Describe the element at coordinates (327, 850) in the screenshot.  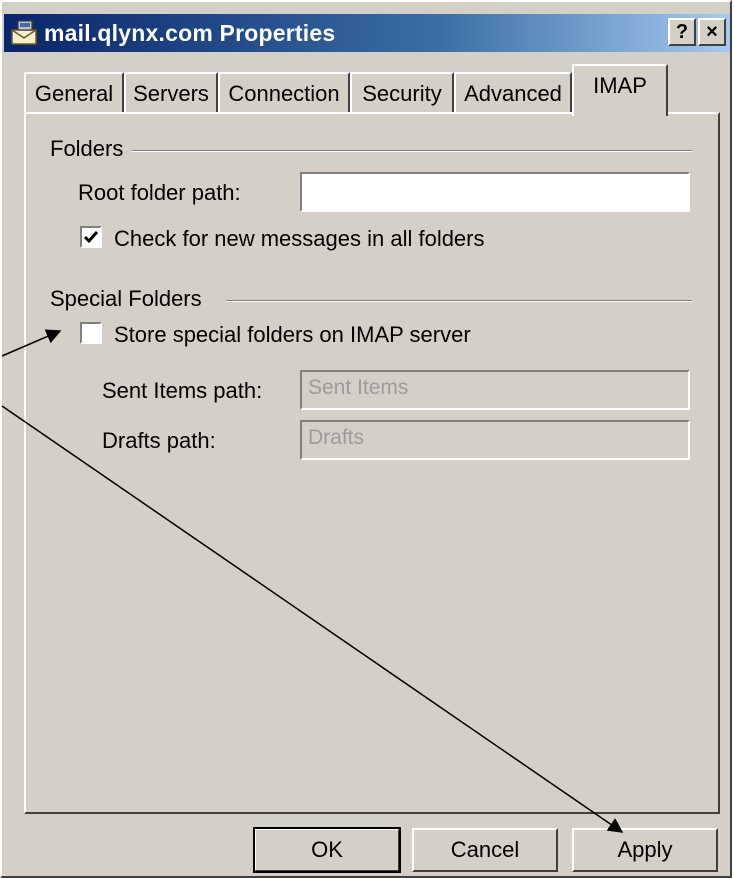
I see `ok-button: OK` at that location.